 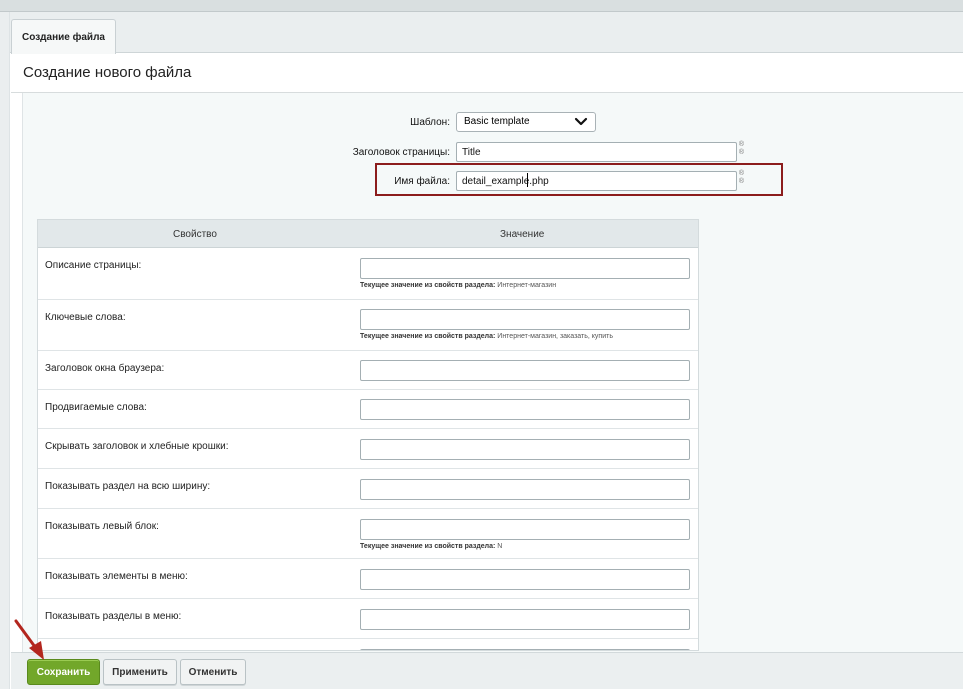 I want to click on template-label: Шаблон:, so click(x=430, y=122).